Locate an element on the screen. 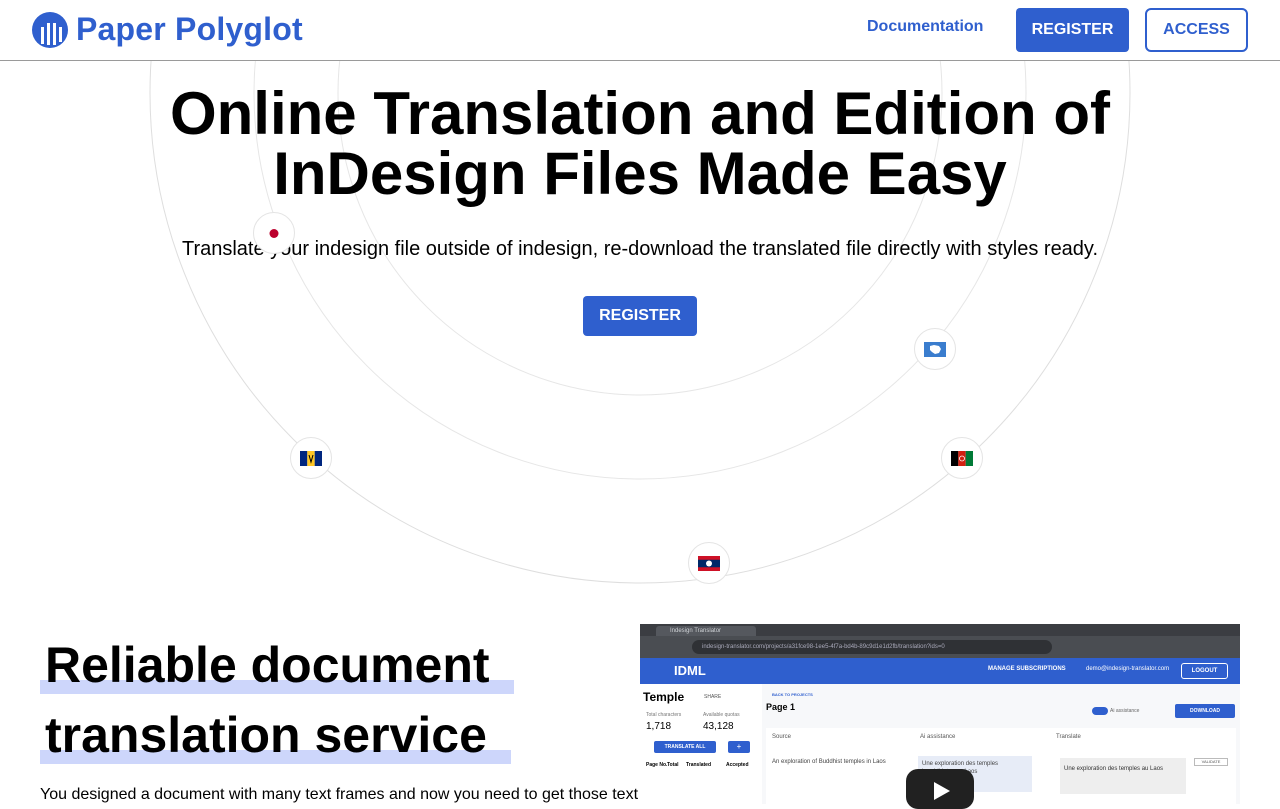  barbados-flag-icon is located at coordinates (311, 458).